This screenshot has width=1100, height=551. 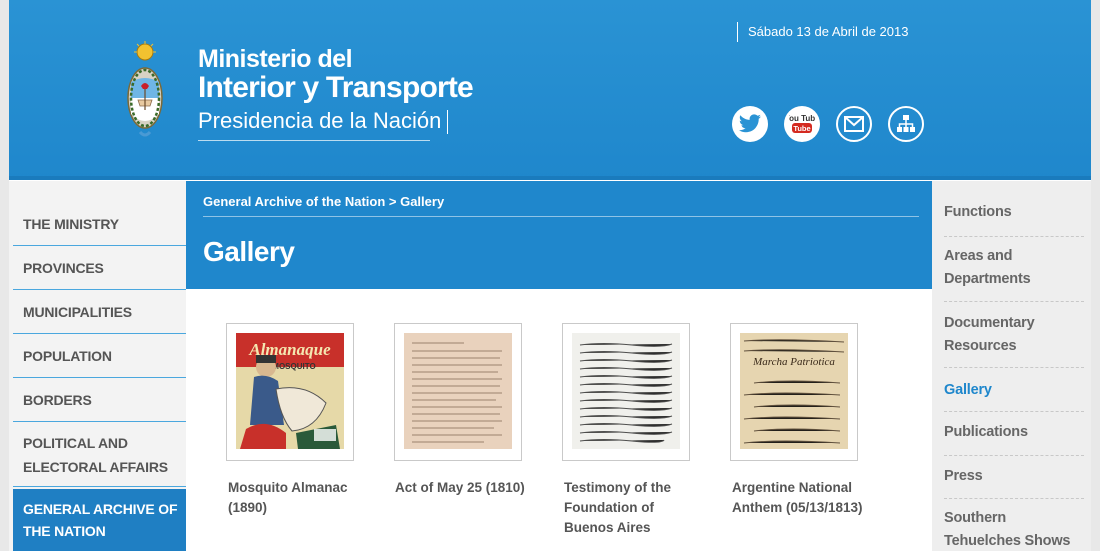 I want to click on almanac-cover-subtitle: MOSQUITO, so click(x=293, y=366).